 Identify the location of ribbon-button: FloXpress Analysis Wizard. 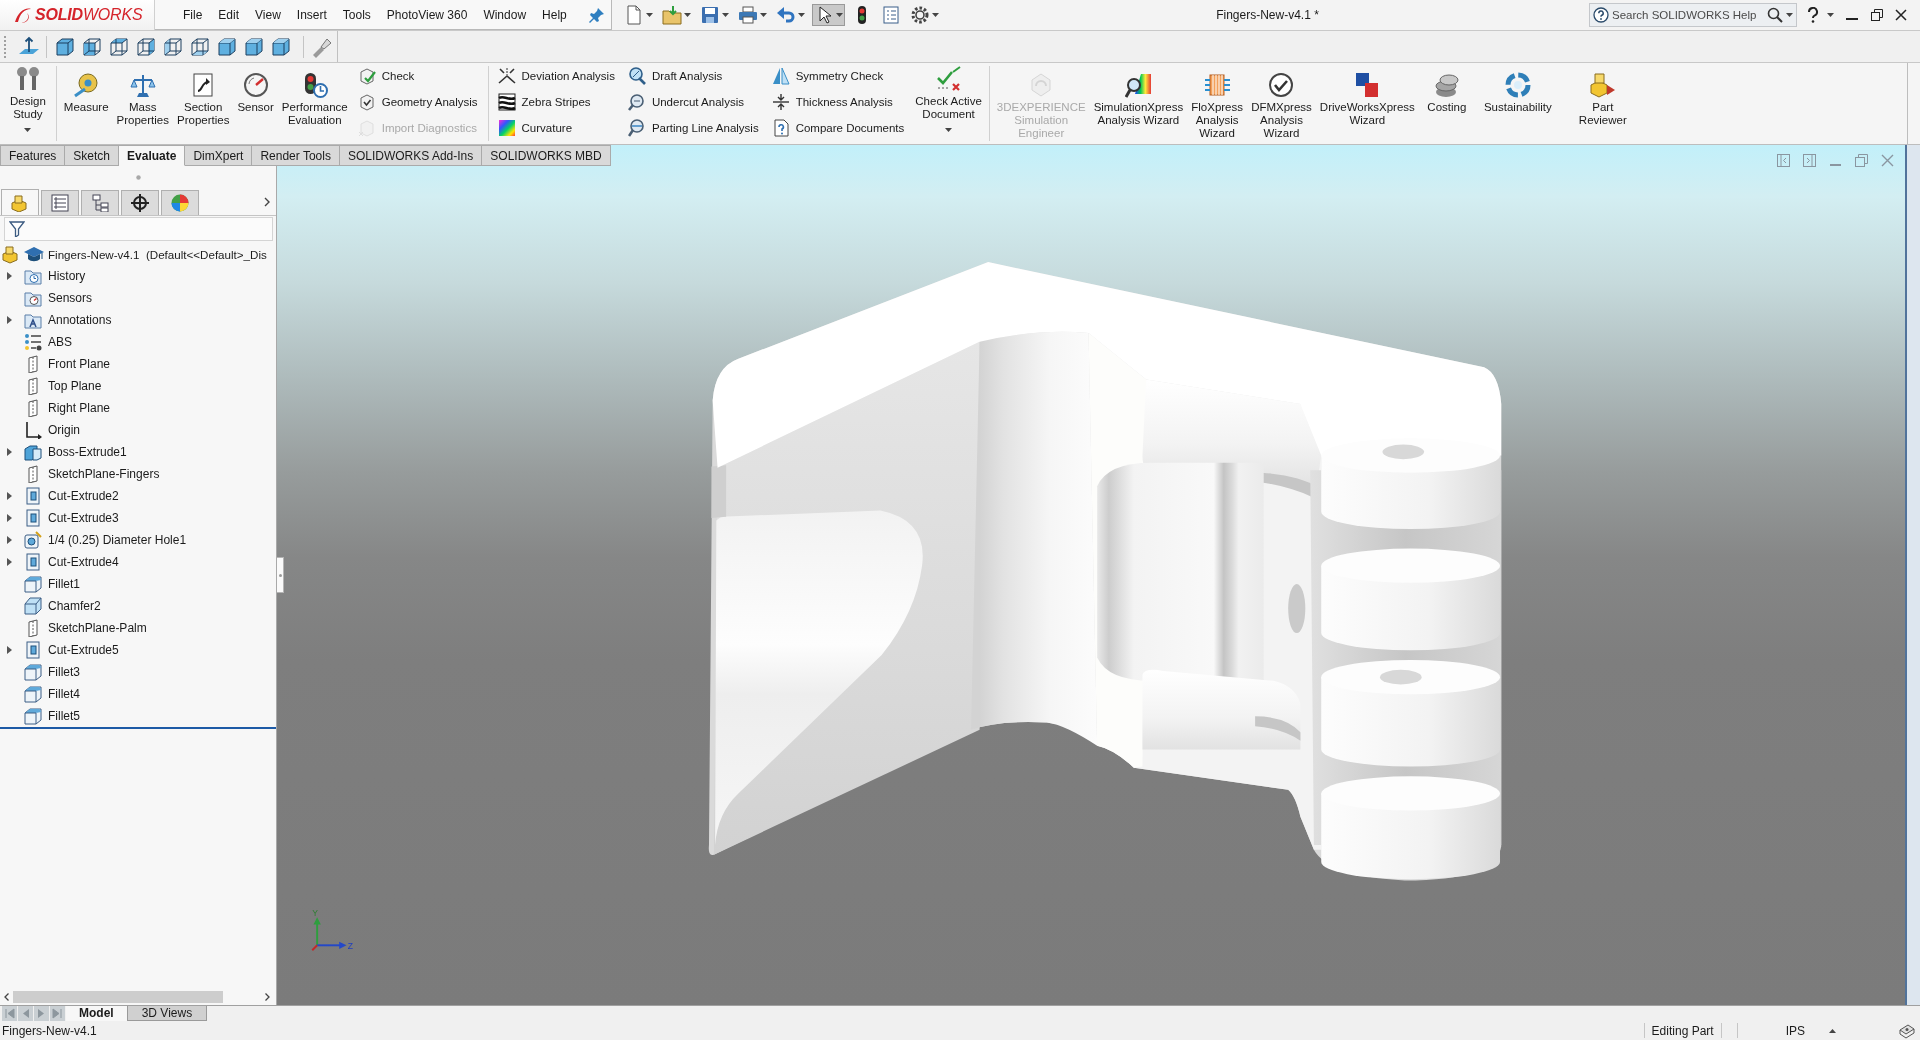
(1217, 103).